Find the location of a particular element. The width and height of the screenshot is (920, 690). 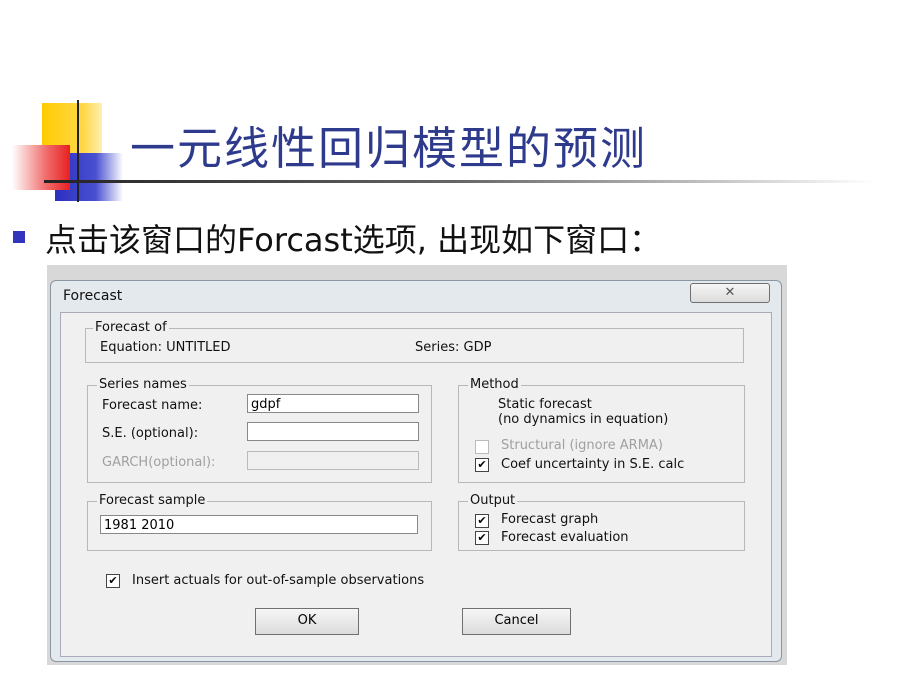

dialog-title: Forecast is located at coordinates (93, 296).